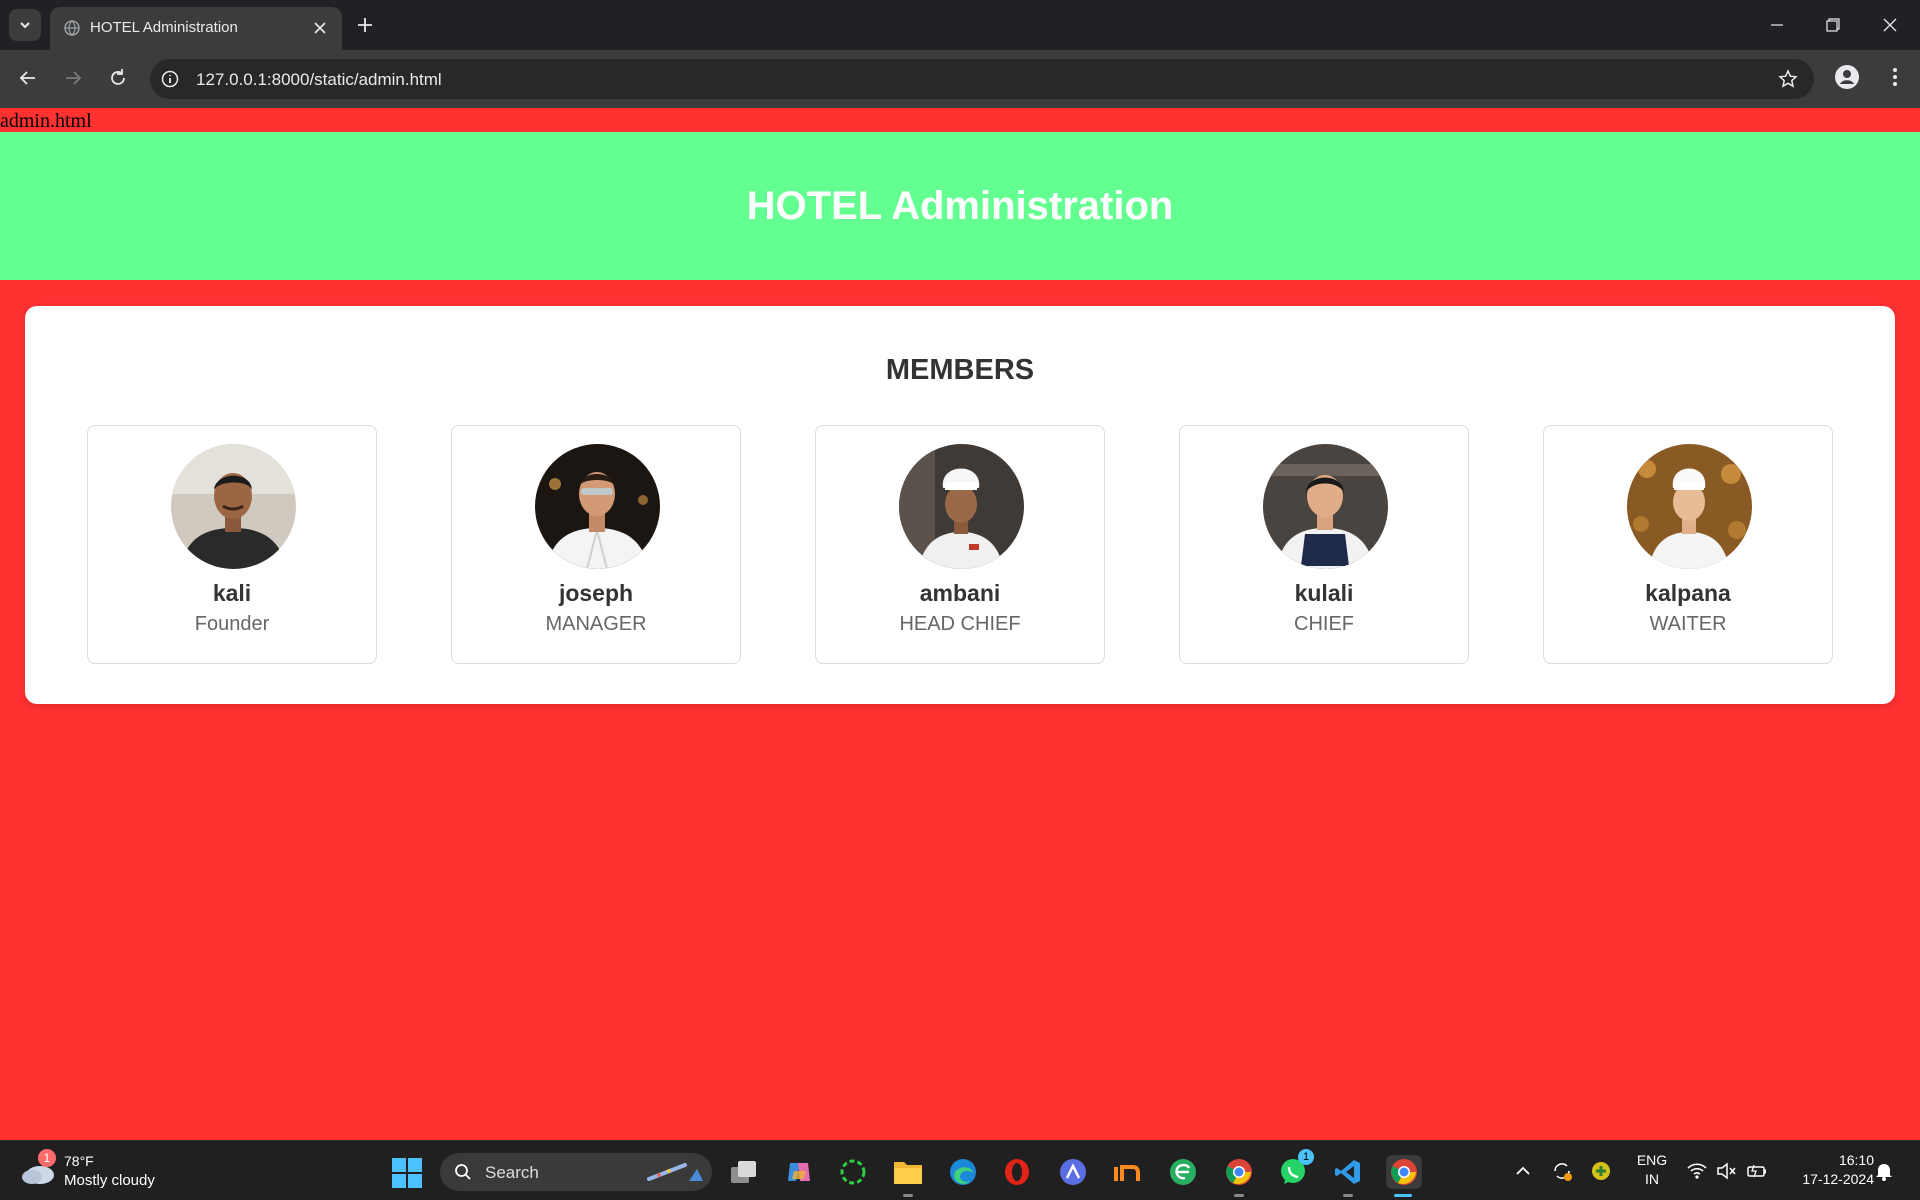 The image size is (1920, 1200). I want to click on language-code: ENG, so click(1652, 1160).